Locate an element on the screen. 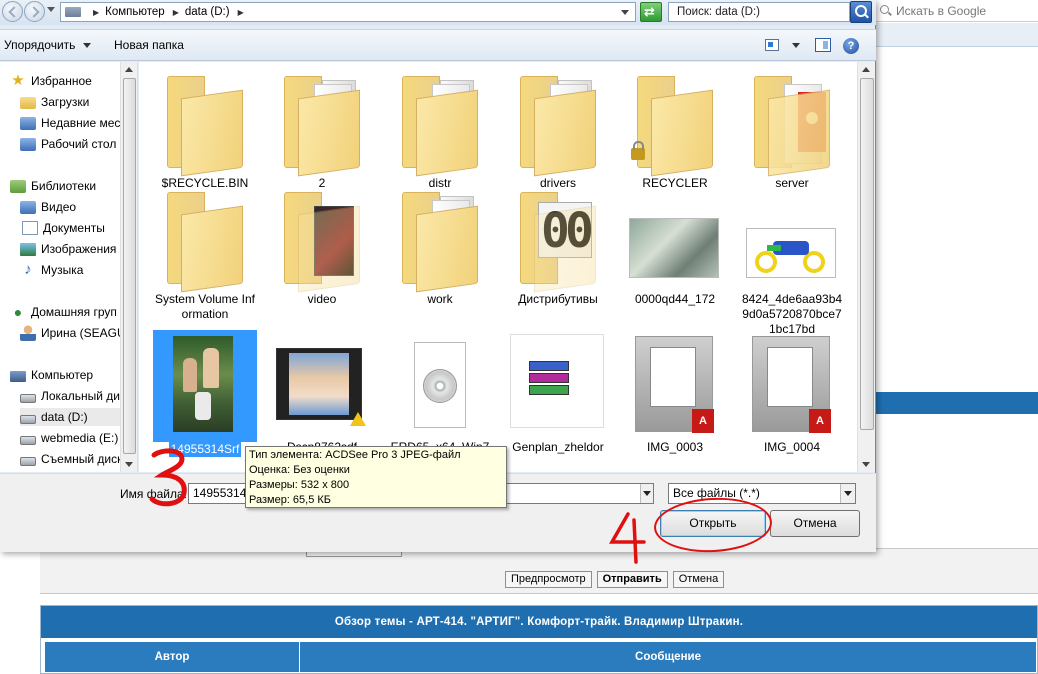 The height and width of the screenshot is (674, 1038). nav-documents: Документы is located at coordinates (70, 228).